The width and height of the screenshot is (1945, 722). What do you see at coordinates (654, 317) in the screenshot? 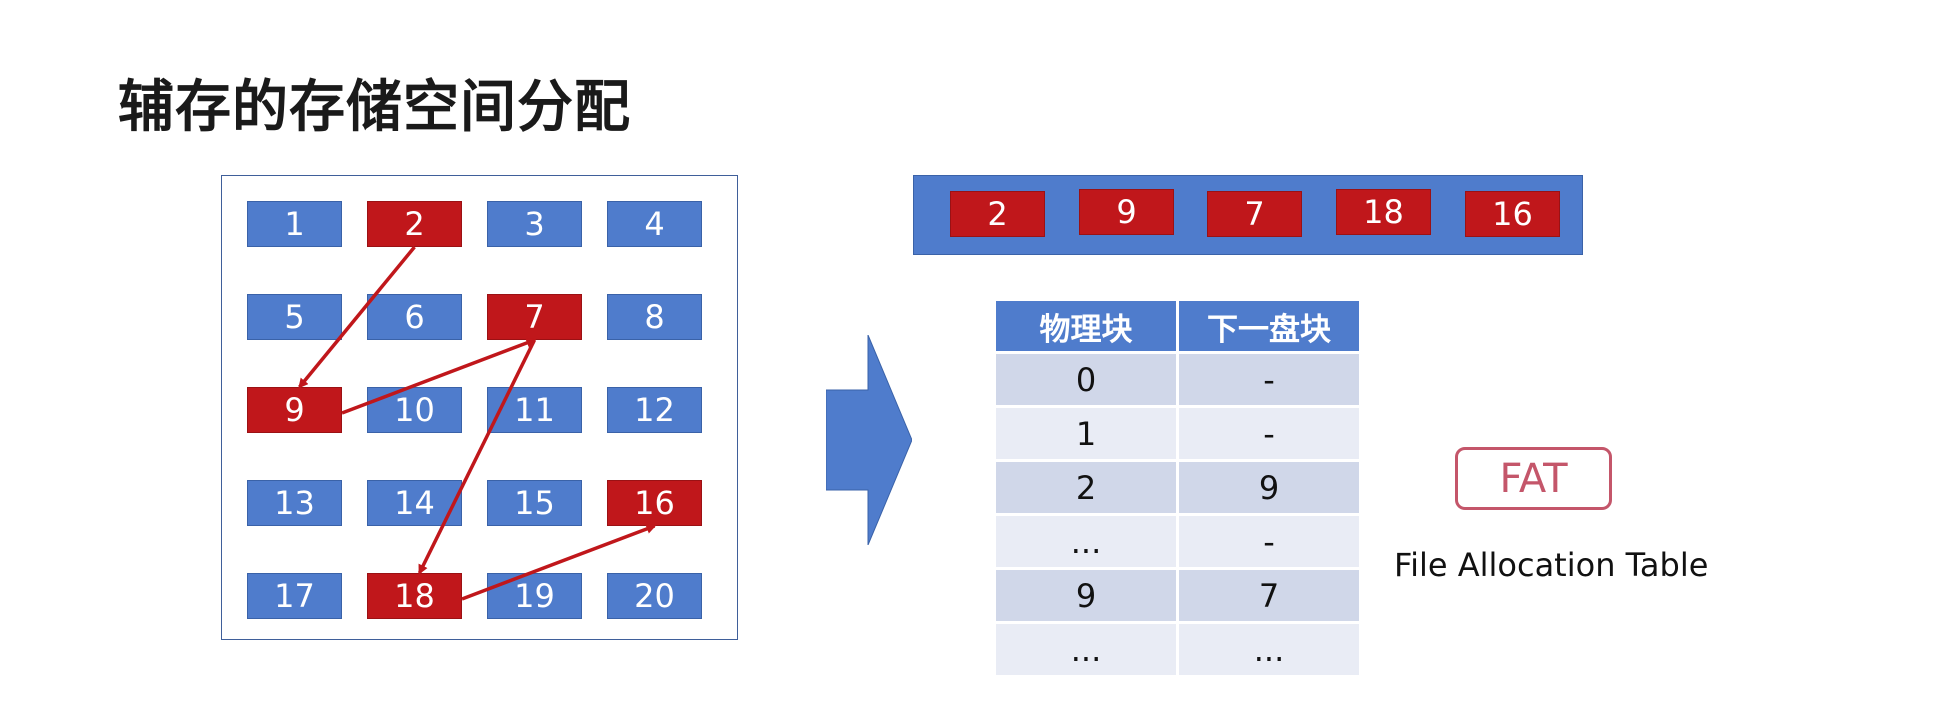
I see `disk-block-8: 8` at bounding box center [654, 317].